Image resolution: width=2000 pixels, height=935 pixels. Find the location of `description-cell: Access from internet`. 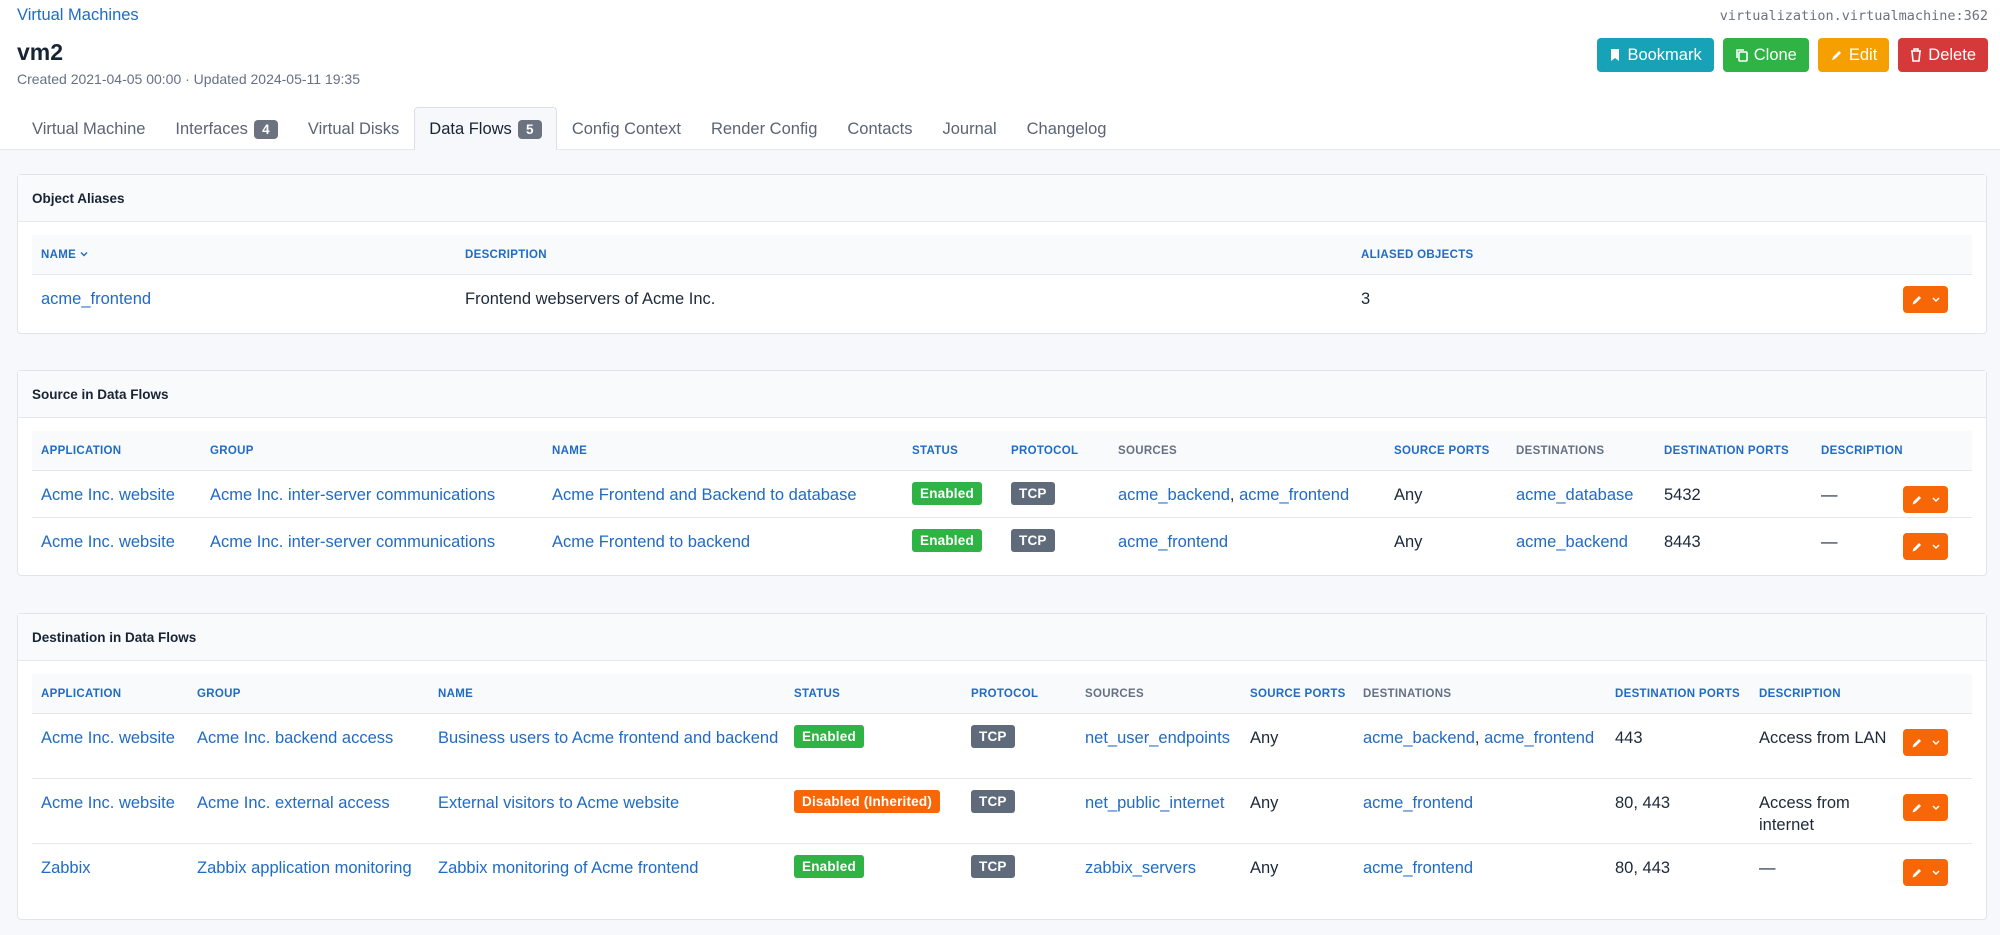

description-cell: Access from internet is located at coordinates (1804, 814).